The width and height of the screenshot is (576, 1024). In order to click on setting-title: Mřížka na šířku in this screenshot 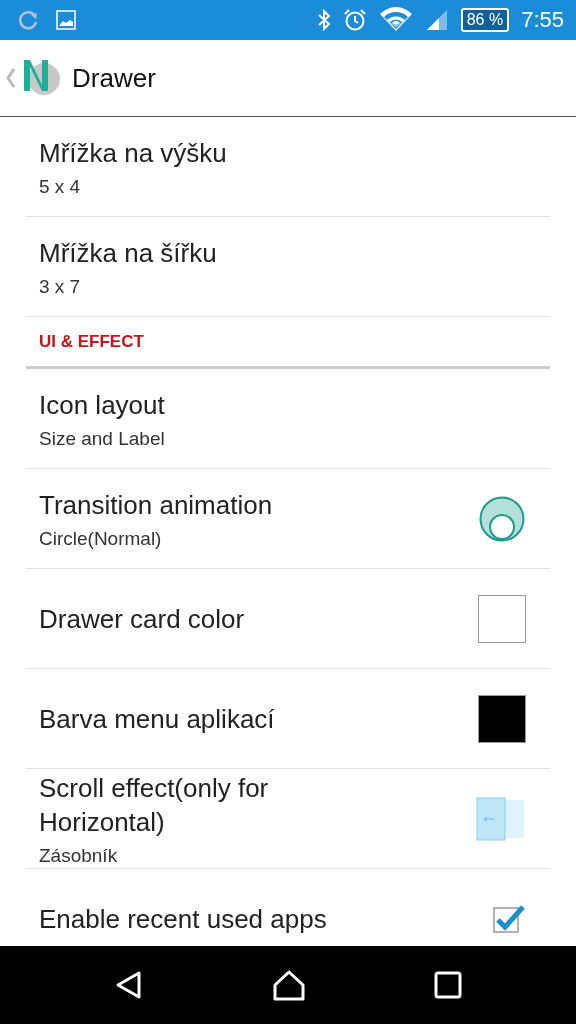, I will do `click(128, 253)`.